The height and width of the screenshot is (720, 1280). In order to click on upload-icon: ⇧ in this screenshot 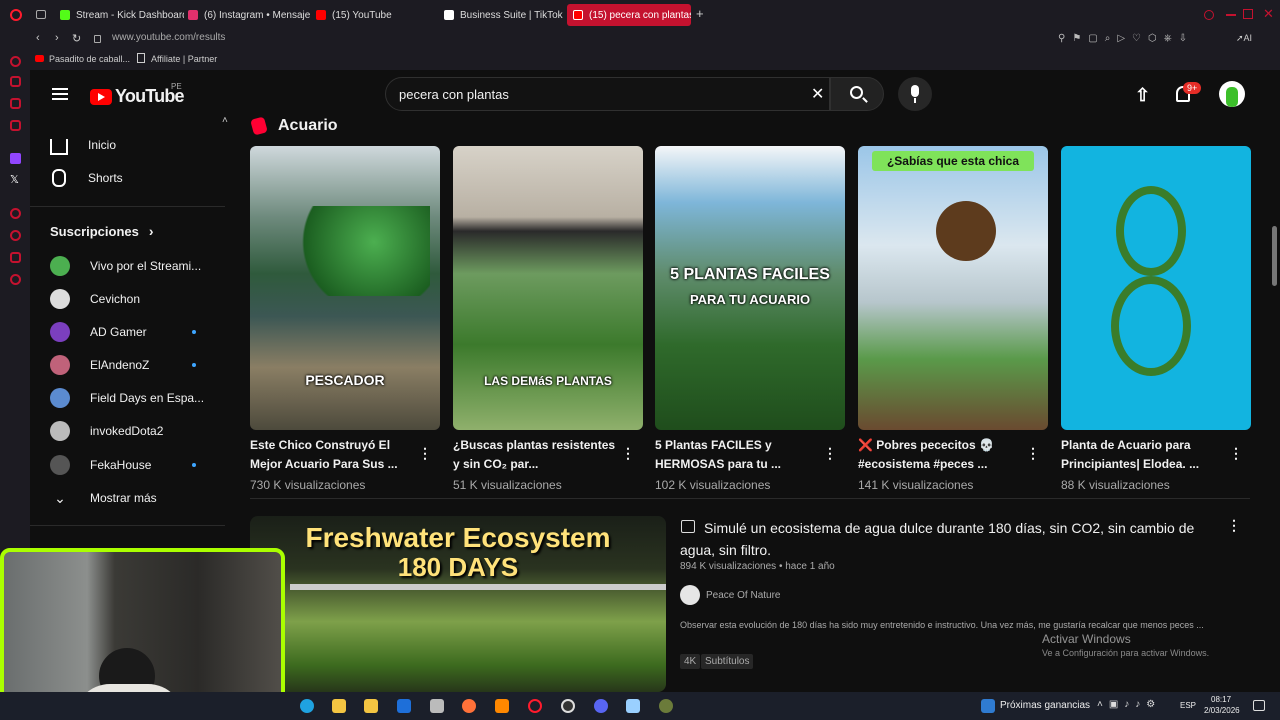, I will do `click(1142, 95)`.